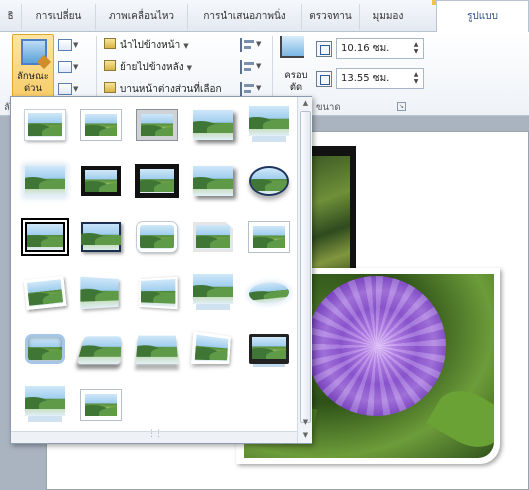 The image size is (529, 490). I want to click on bring-forward-icon, so click(110, 43).